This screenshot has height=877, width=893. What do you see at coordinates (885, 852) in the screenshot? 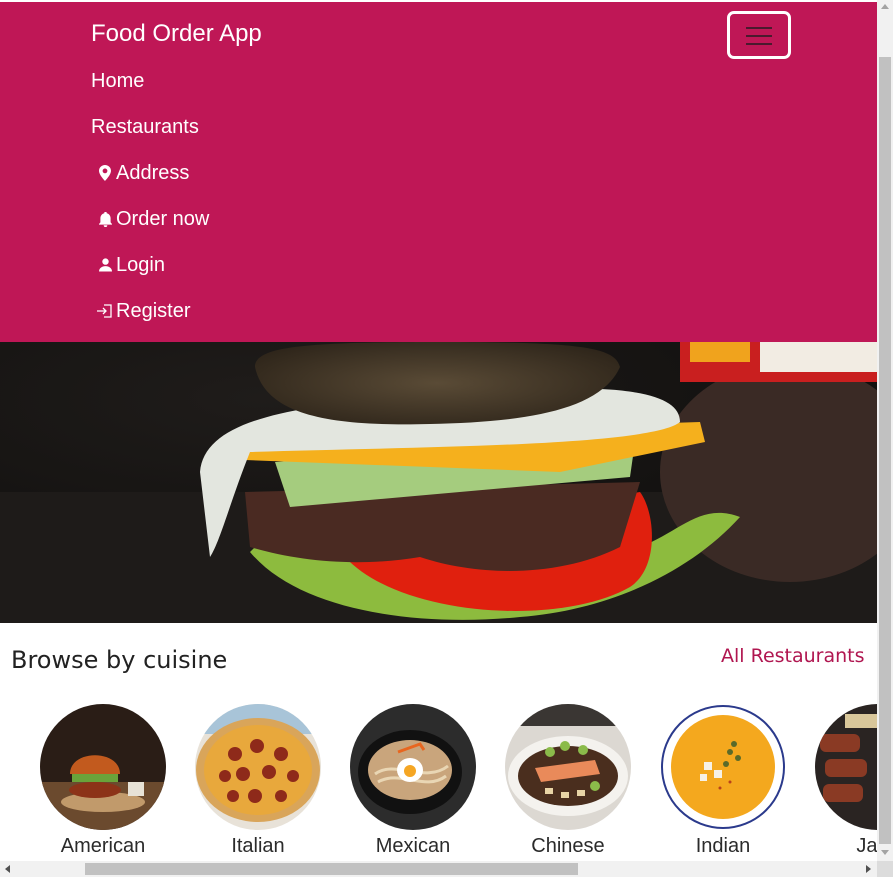
I see `scroll-down-arrow-icon` at bounding box center [885, 852].